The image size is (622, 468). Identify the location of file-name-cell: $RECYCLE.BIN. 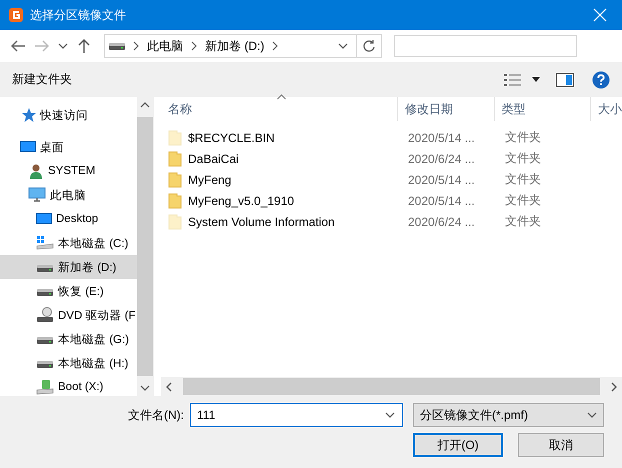
(281, 138).